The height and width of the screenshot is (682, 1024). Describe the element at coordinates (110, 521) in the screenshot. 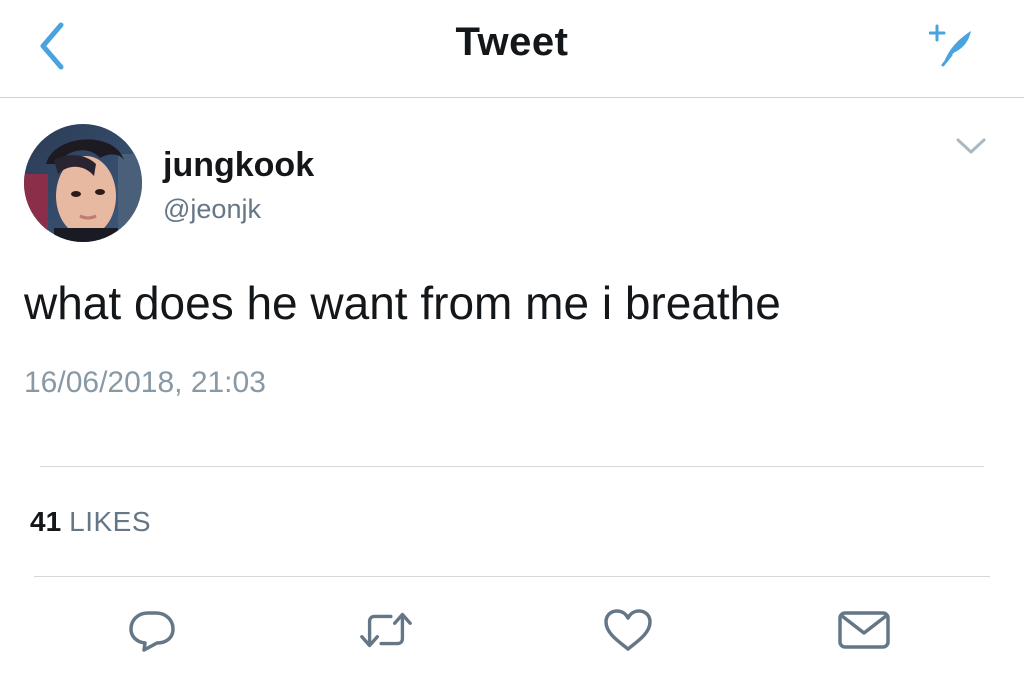

I see `likes-label: LIKES` at that location.